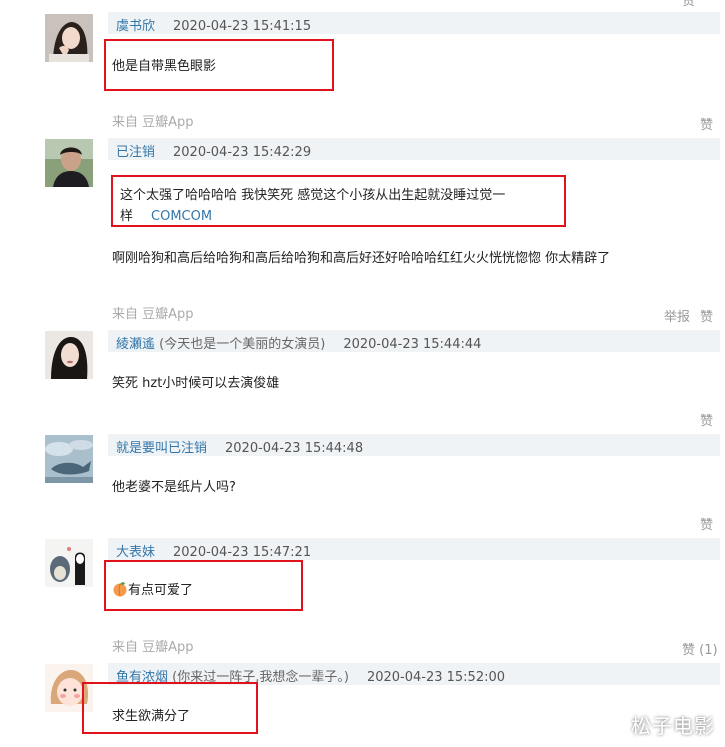 The height and width of the screenshot is (747, 725). Describe the element at coordinates (151, 716) in the screenshot. I see `comment-text: 求生欲满分了` at that location.